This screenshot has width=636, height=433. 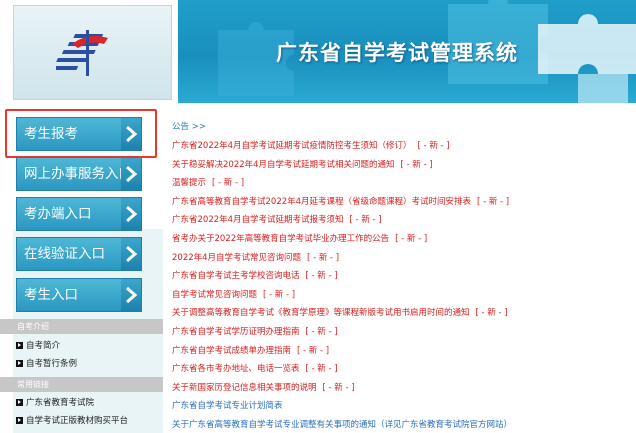 I want to click on notice-link: 关于广东省高等教育自学考试专业调整有关事项的通知（详见广东省教育考试院官方网站）, so click(x=342, y=425).